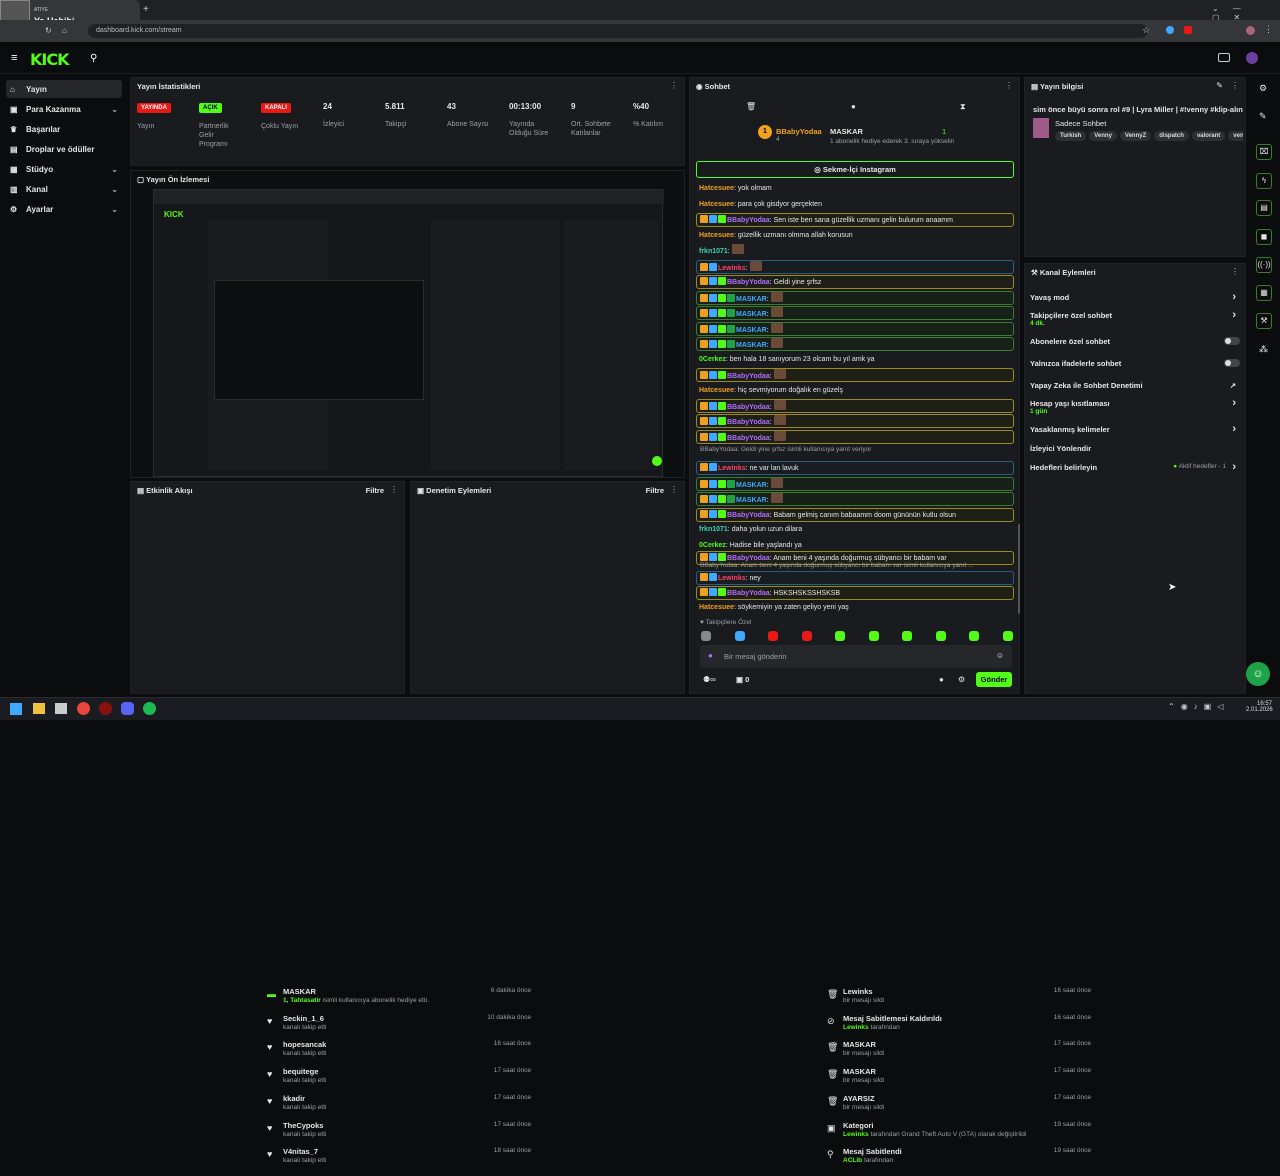  I want to click on spotify-icon, so click(149, 708).